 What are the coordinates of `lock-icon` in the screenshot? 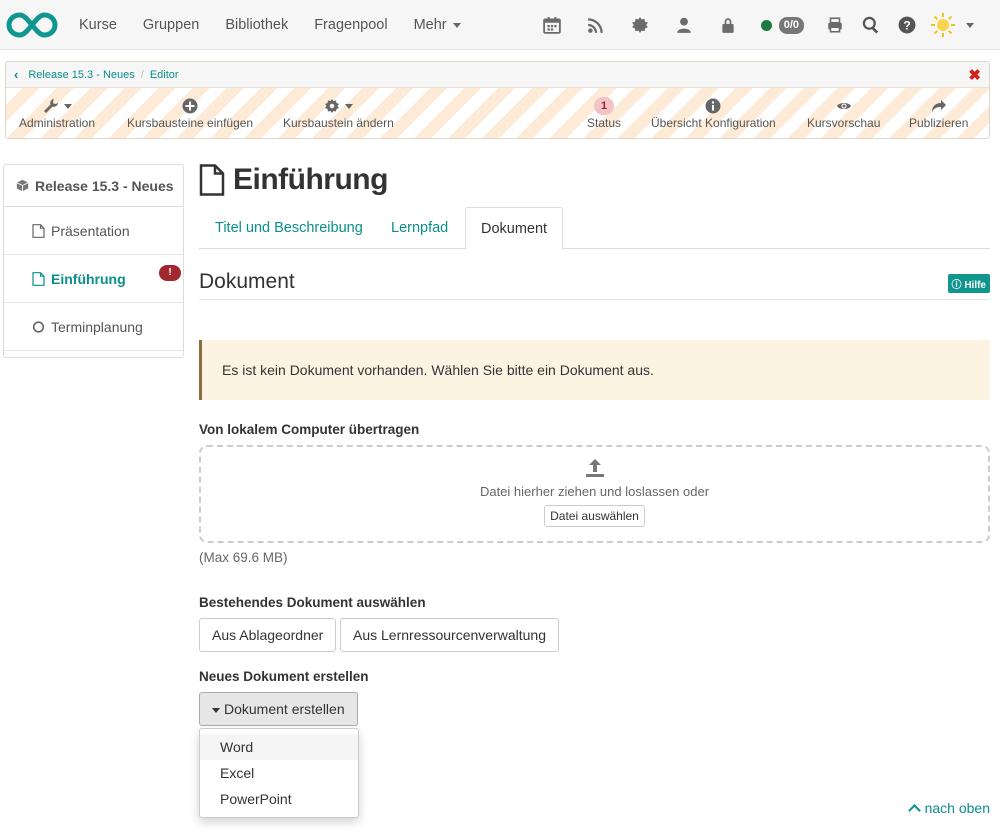 It's located at (728, 25).